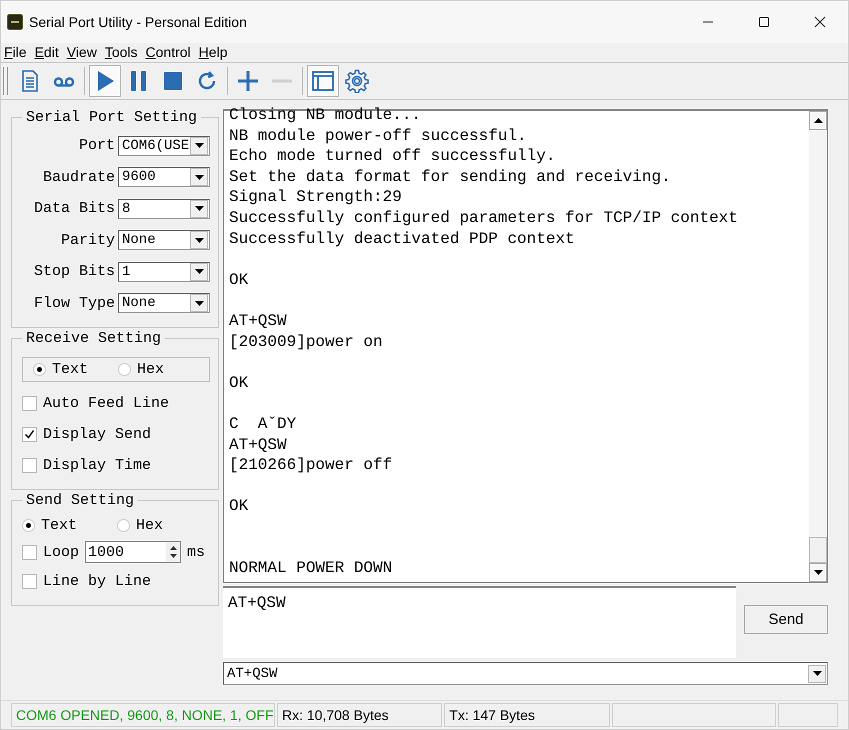 This screenshot has width=849, height=730. I want to click on scroll-down-icon, so click(818, 572).